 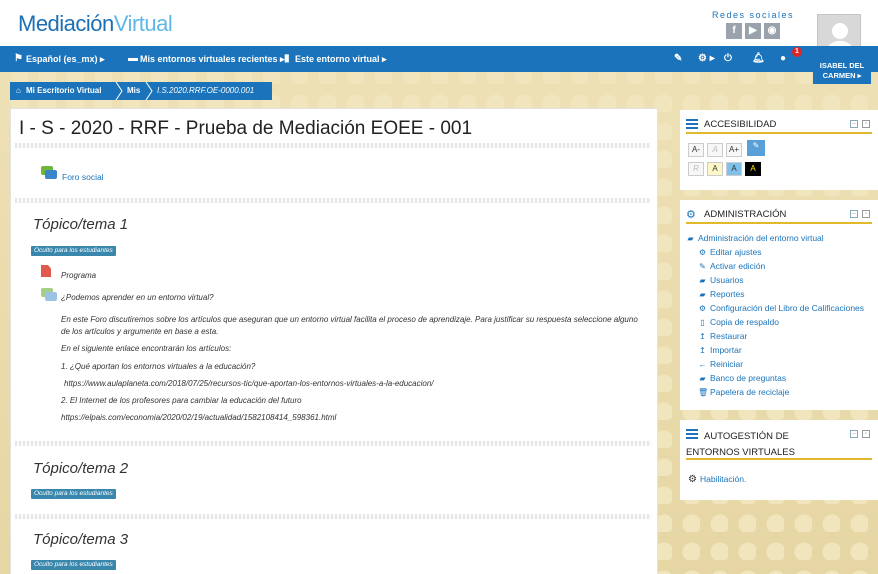 I want to click on font-increase-button: A+, so click(x=734, y=150).